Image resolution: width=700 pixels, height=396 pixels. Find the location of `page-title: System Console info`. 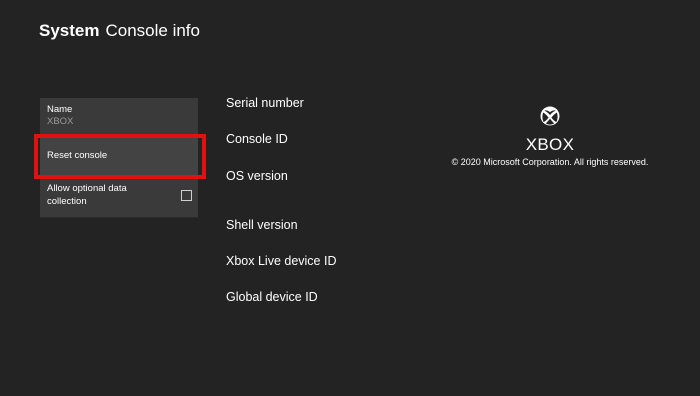

page-title: System Console info is located at coordinates (119, 31).